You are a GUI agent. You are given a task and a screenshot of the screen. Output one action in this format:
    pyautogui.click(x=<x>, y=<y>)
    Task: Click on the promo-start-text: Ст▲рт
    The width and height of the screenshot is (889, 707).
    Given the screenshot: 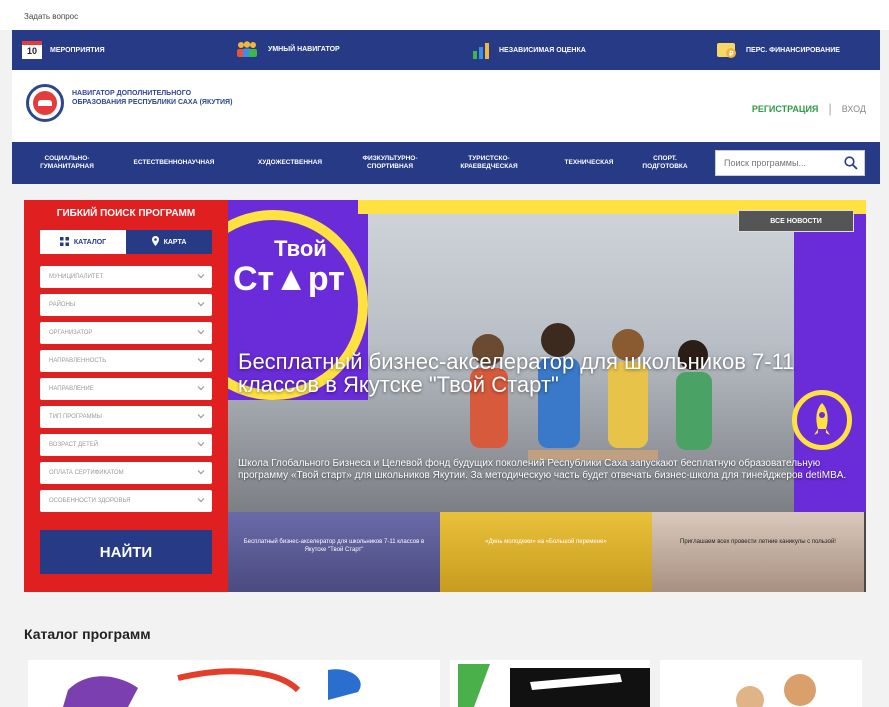 What is the action you would take?
    pyautogui.click(x=289, y=279)
    